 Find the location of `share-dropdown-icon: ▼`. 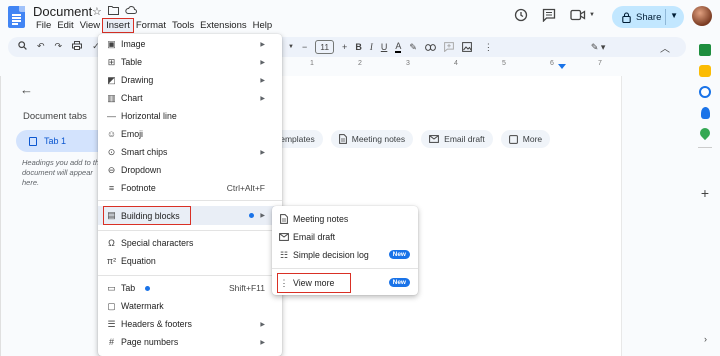

share-dropdown-icon: ▼ is located at coordinates (674, 15).